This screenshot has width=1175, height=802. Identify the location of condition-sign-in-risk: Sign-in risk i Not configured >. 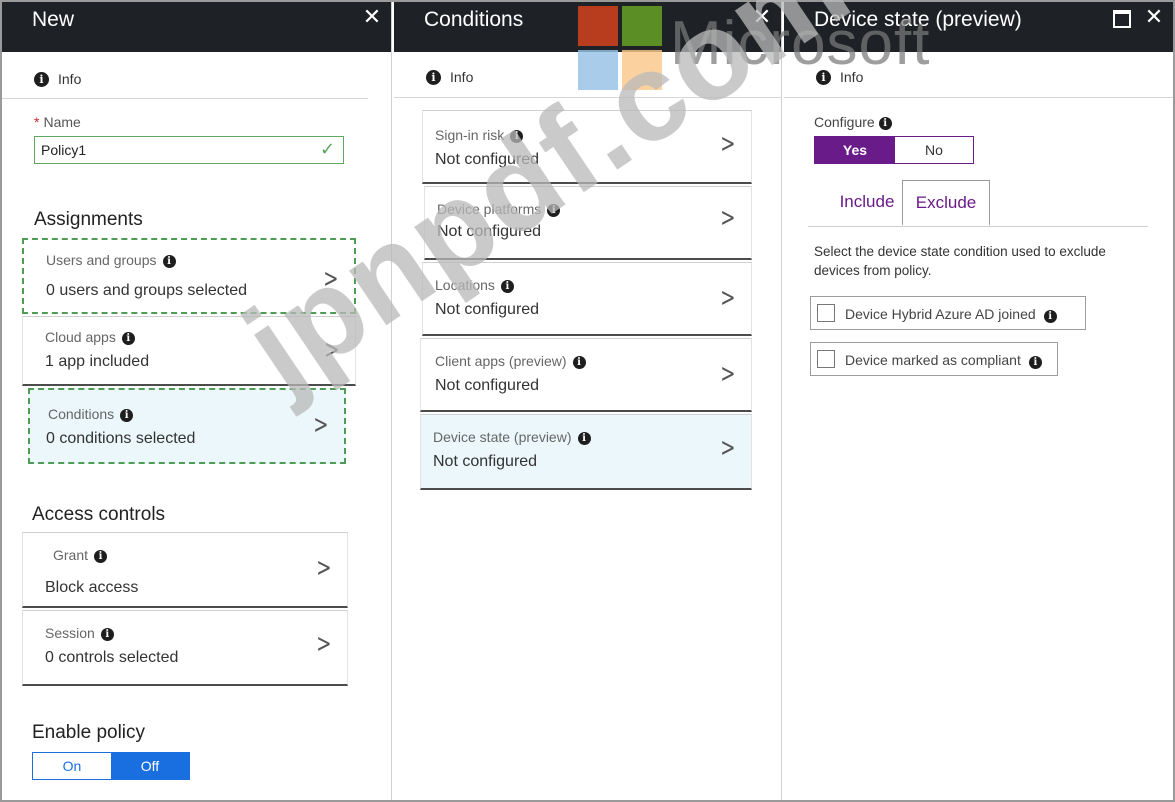
(587, 147).